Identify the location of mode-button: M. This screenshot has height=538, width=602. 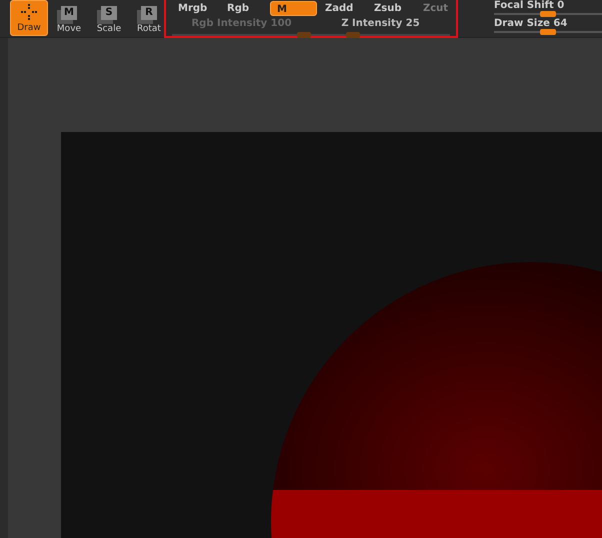
(293, 8).